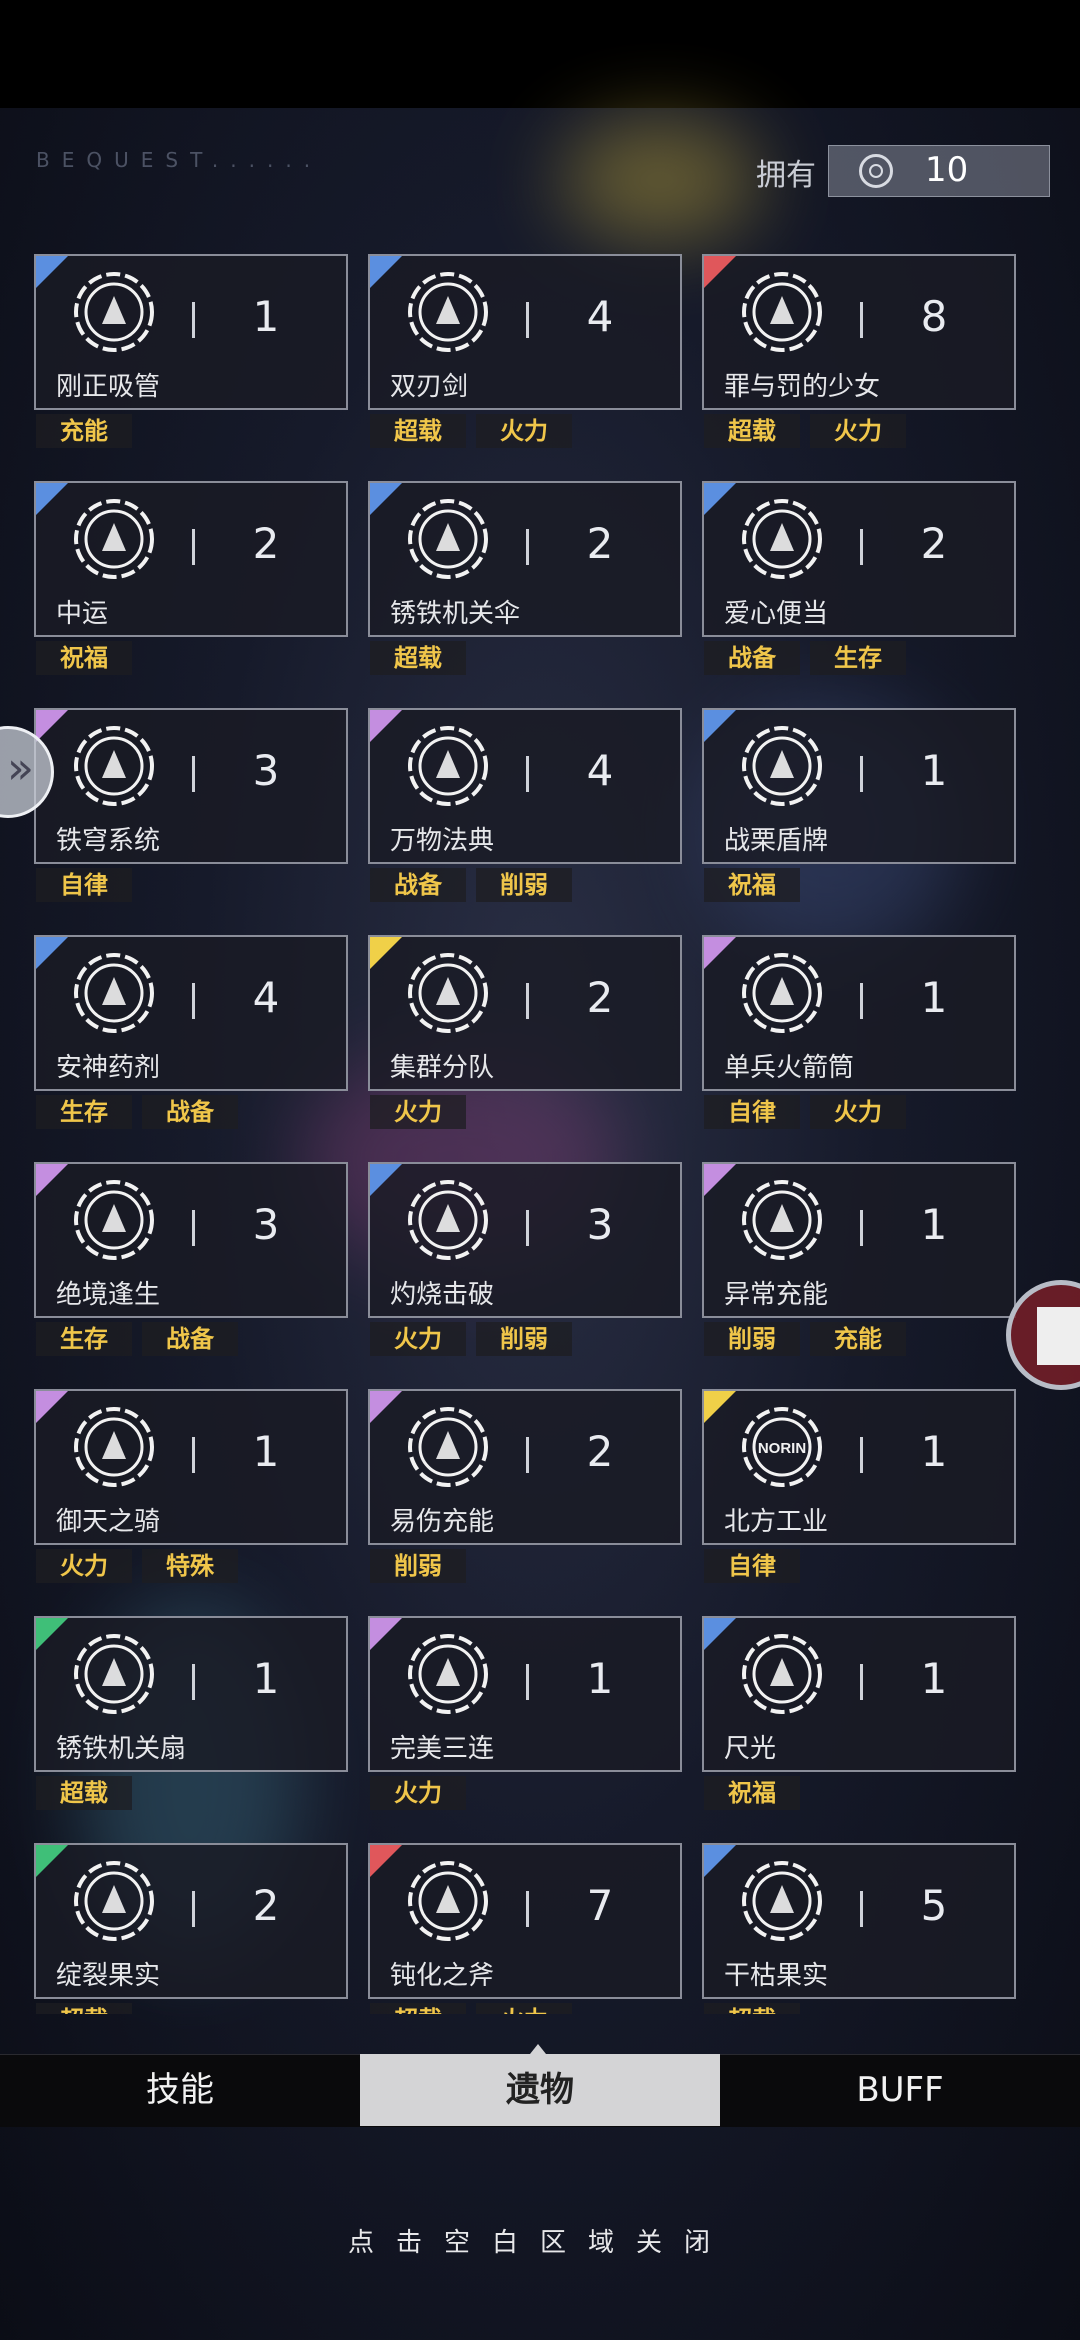 Image resolution: width=1080 pixels, height=2340 pixels. Describe the element at coordinates (191, 1921) in the screenshot. I see `relic-card: 2 绽裂果实` at that location.